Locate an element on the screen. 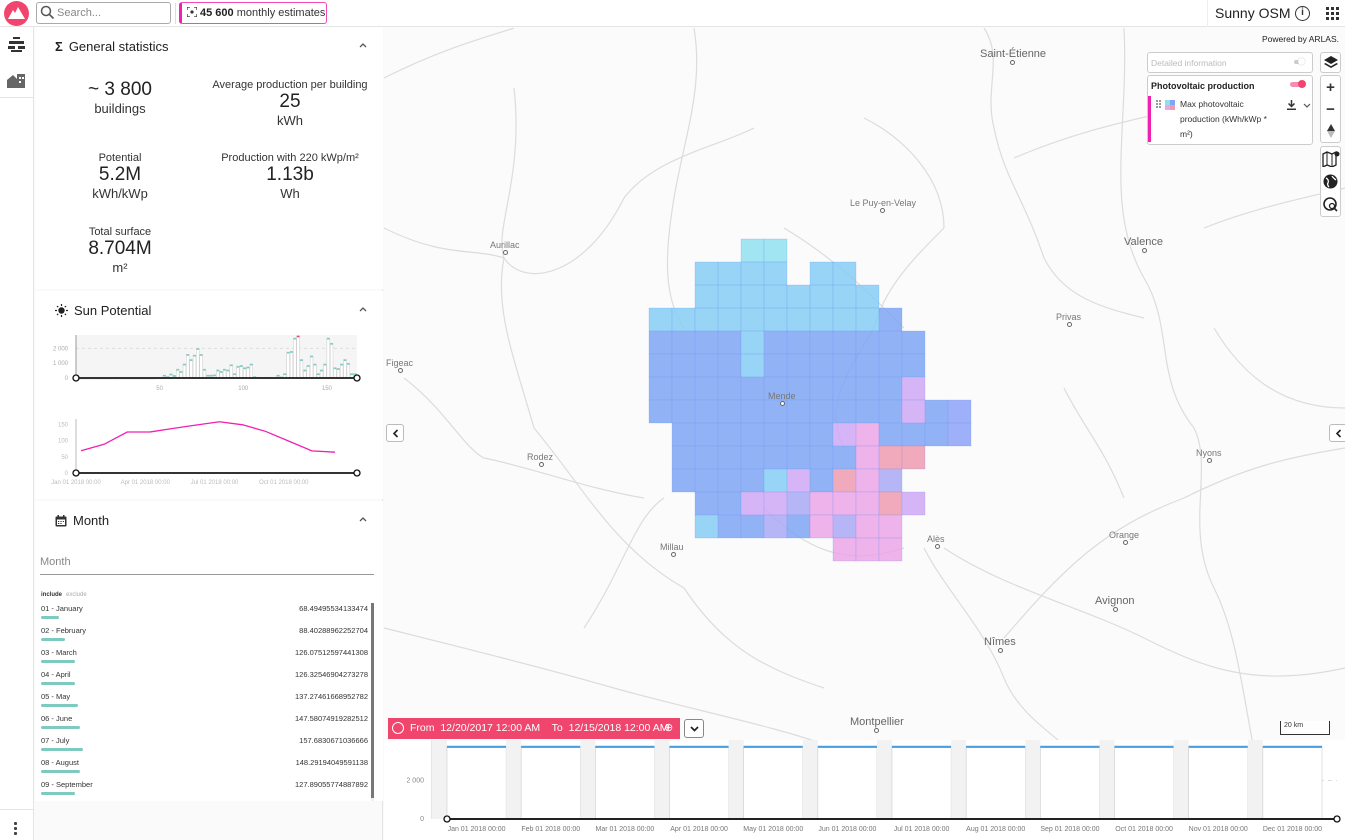 The width and height of the screenshot is (1345, 840). map-settings-icon is located at coordinates (1330, 158).